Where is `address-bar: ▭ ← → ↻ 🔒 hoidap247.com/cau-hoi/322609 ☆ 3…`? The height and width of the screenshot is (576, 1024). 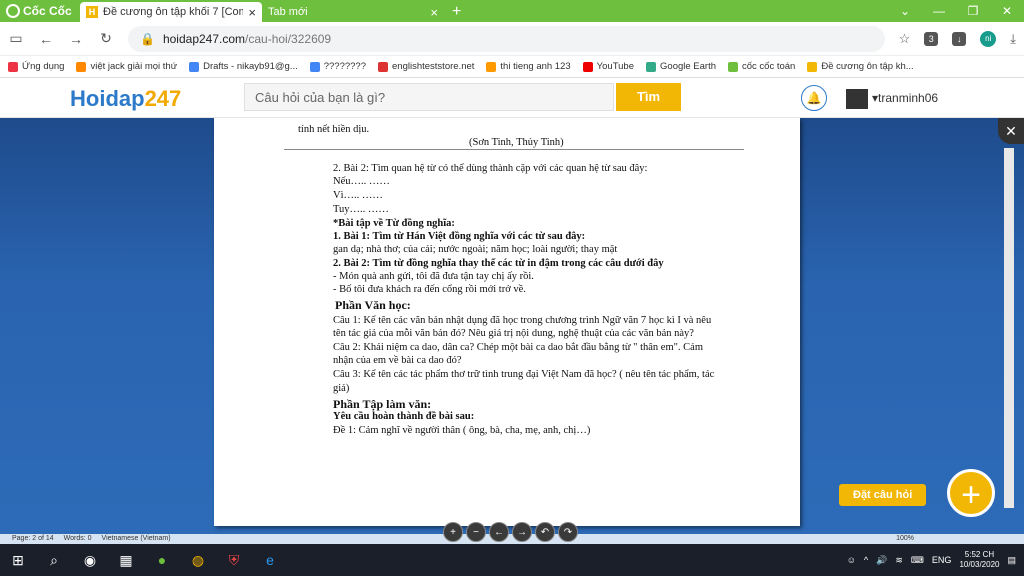 address-bar: ▭ ← → ↻ 🔒 hoidap247.com/cau-hoi/322609 ☆ 3… is located at coordinates (512, 39).